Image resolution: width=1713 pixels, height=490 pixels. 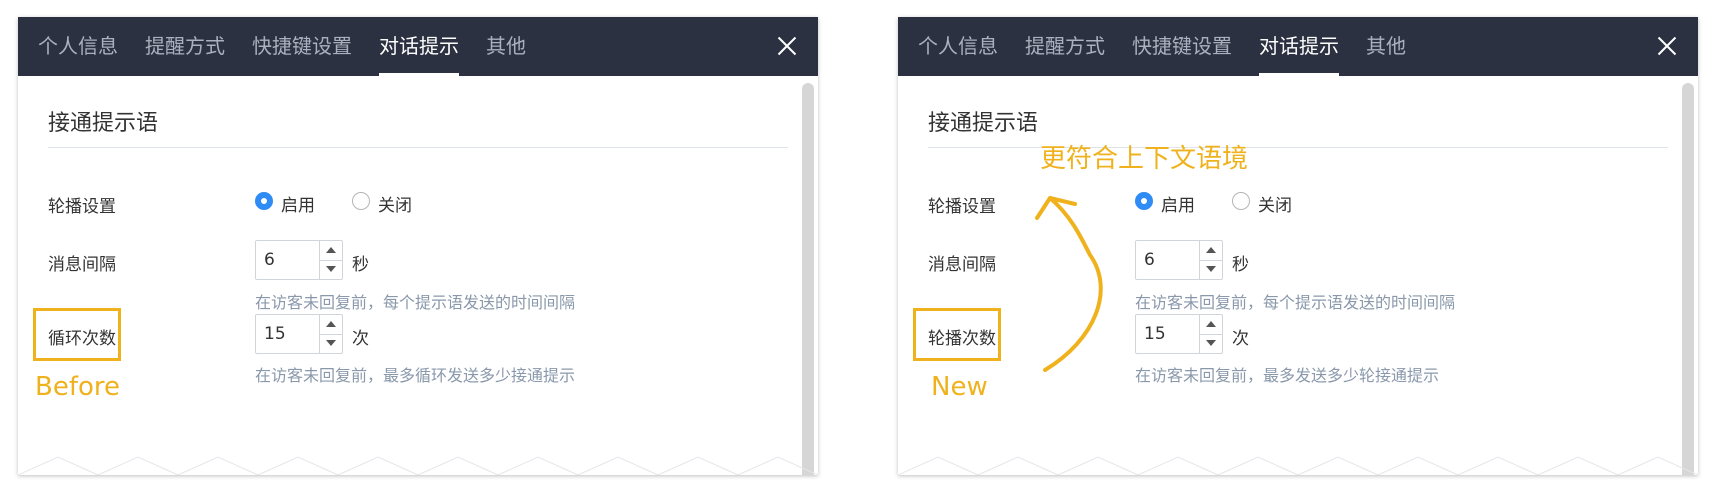 I want to click on carousel-count-unit: 次, so click(x=1240, y=339).